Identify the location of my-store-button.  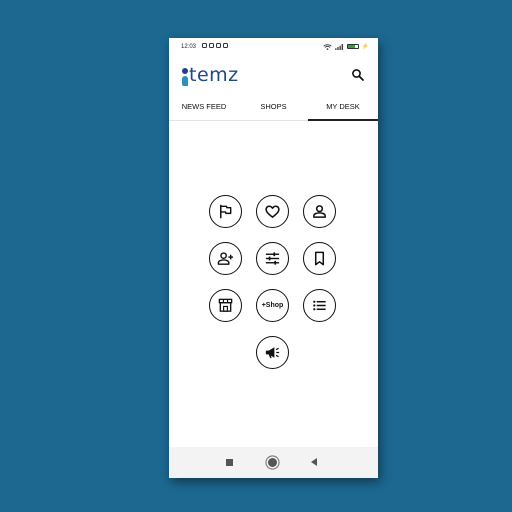
(225, 305).